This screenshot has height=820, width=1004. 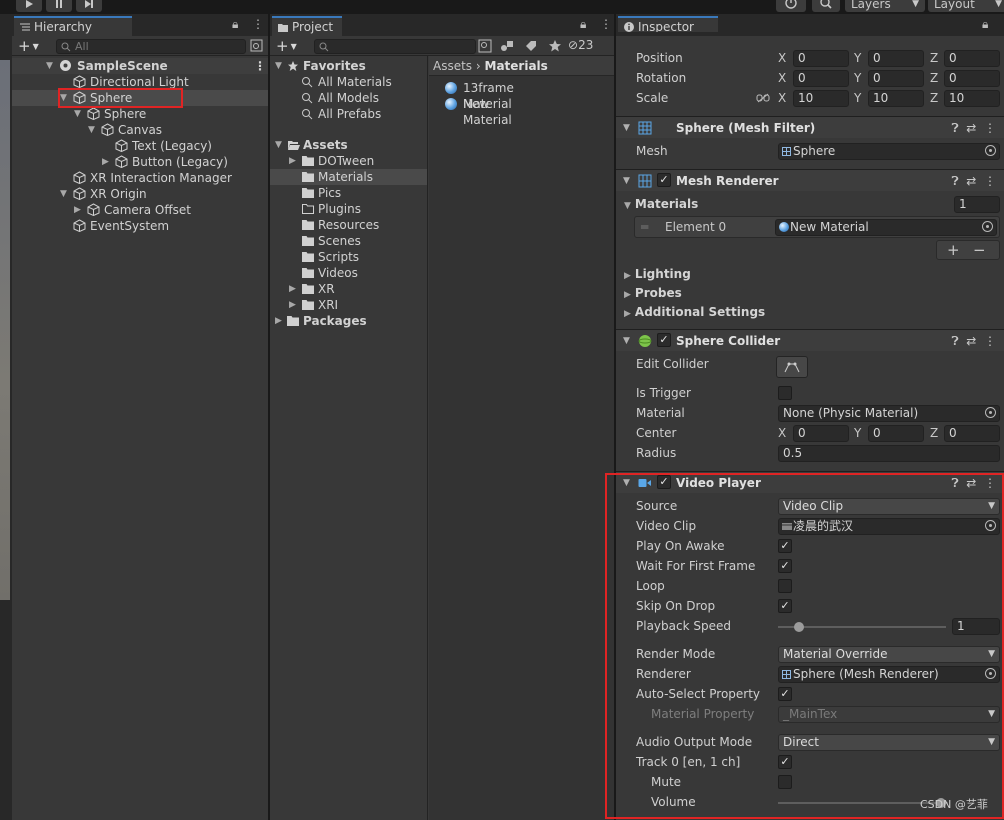 What do you see at coordinates (348, 193) in the screenshot?
I see `tree-item-pics: Pics` at bounding box center [348, 193].